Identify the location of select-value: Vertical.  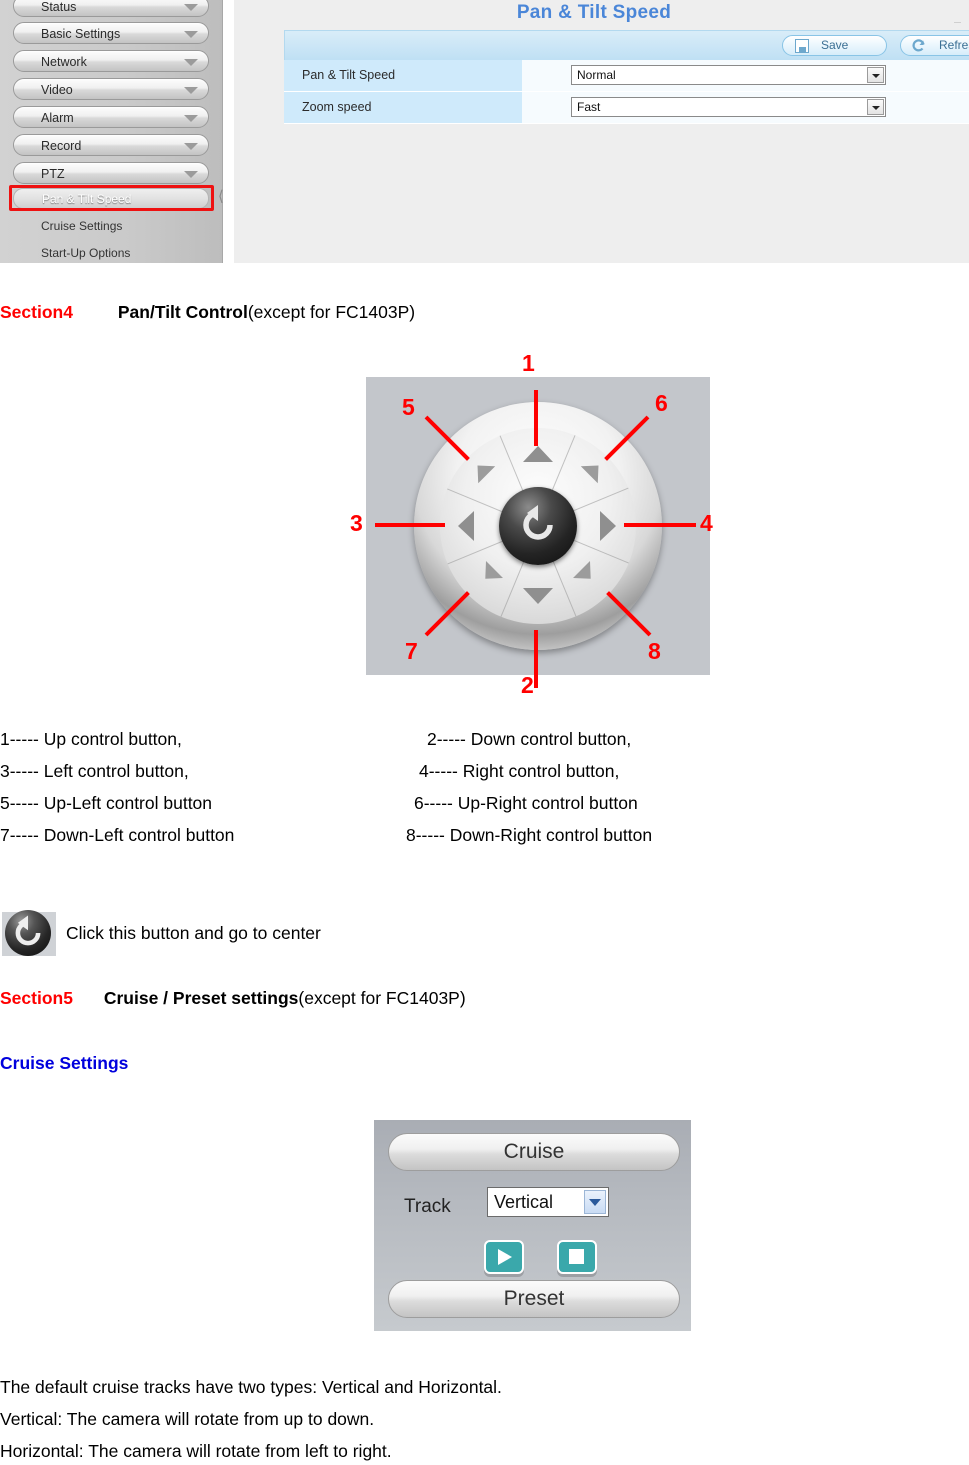
(524, 1202).